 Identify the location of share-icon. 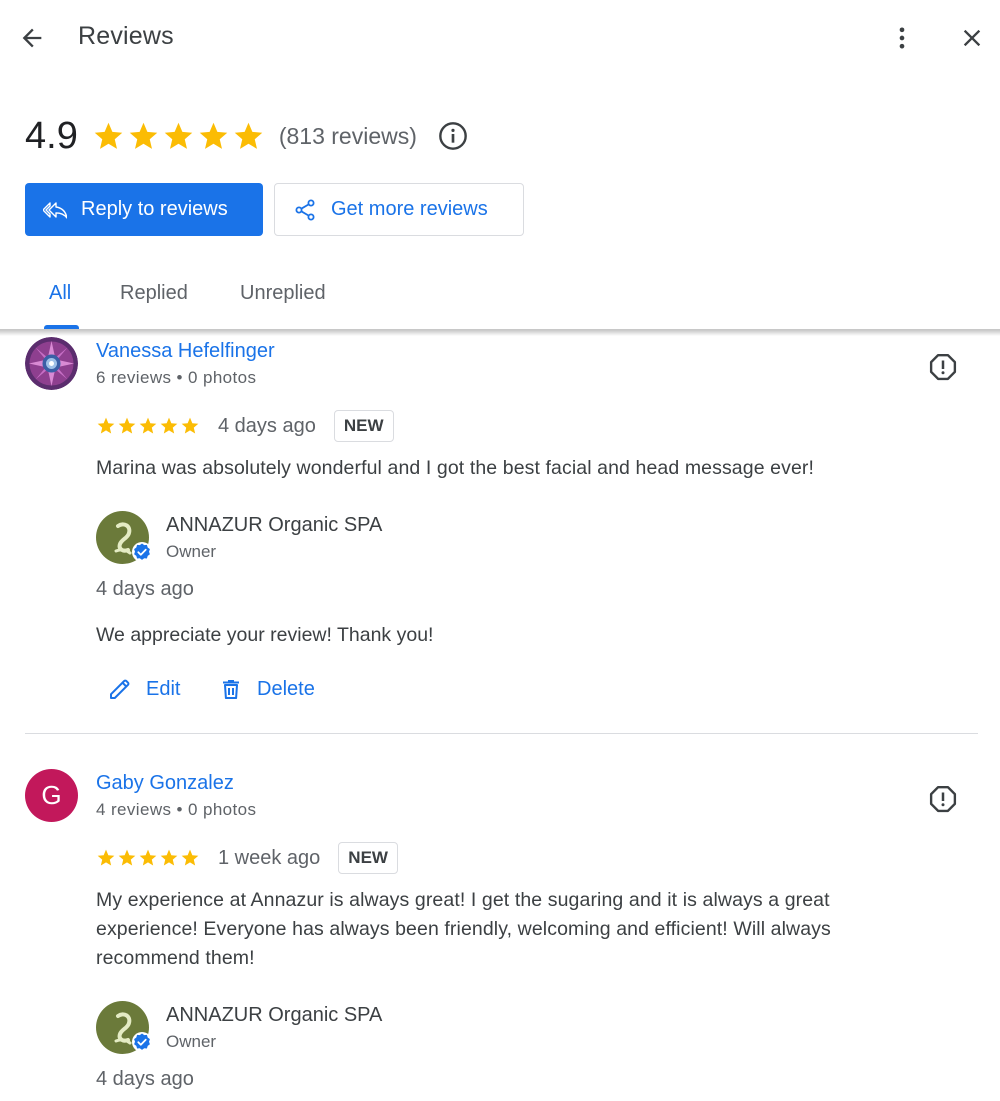
(305, 210).